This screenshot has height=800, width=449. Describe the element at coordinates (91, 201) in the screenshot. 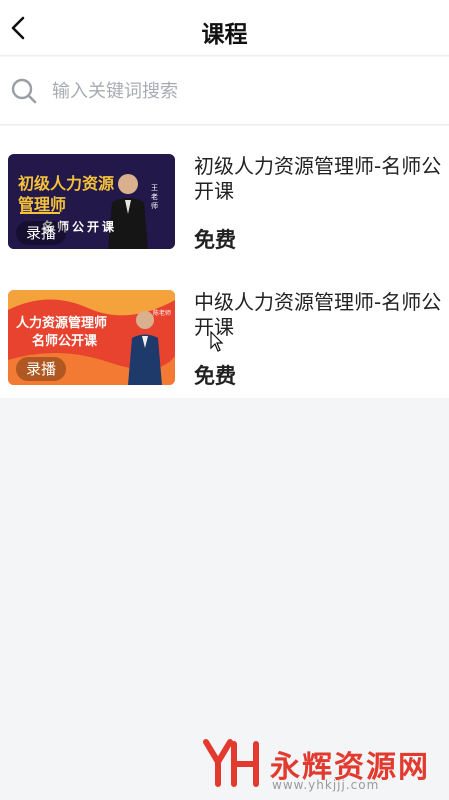

I see `course-thumbnail: 初级人力资源 管理师 名师公开课 王老师 录播` at that location.